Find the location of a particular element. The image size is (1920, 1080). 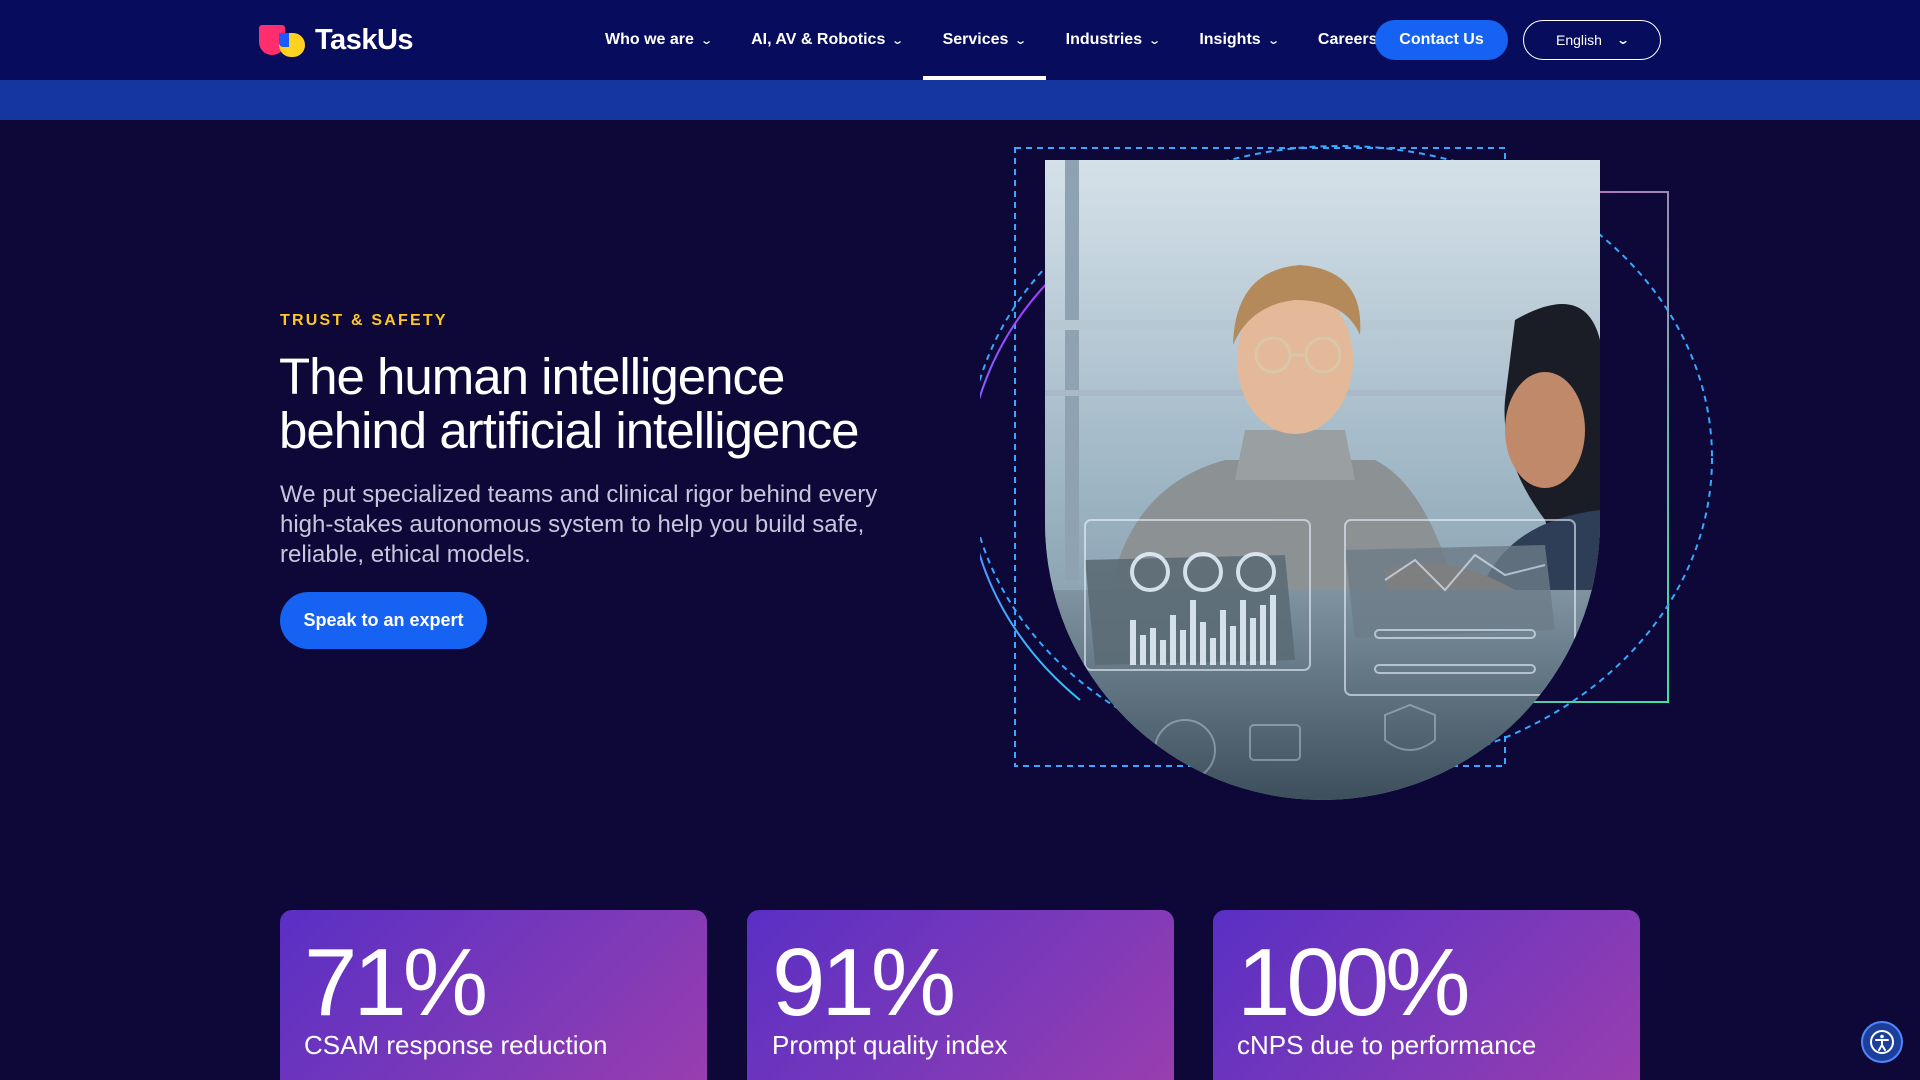

nav-item-label: Who we are is located at coordinates (649, 39).